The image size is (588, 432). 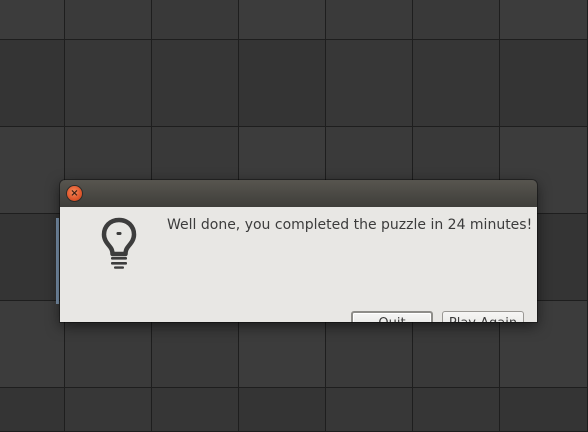 I want to click on close-button: ×, so click(x=74, y=193).